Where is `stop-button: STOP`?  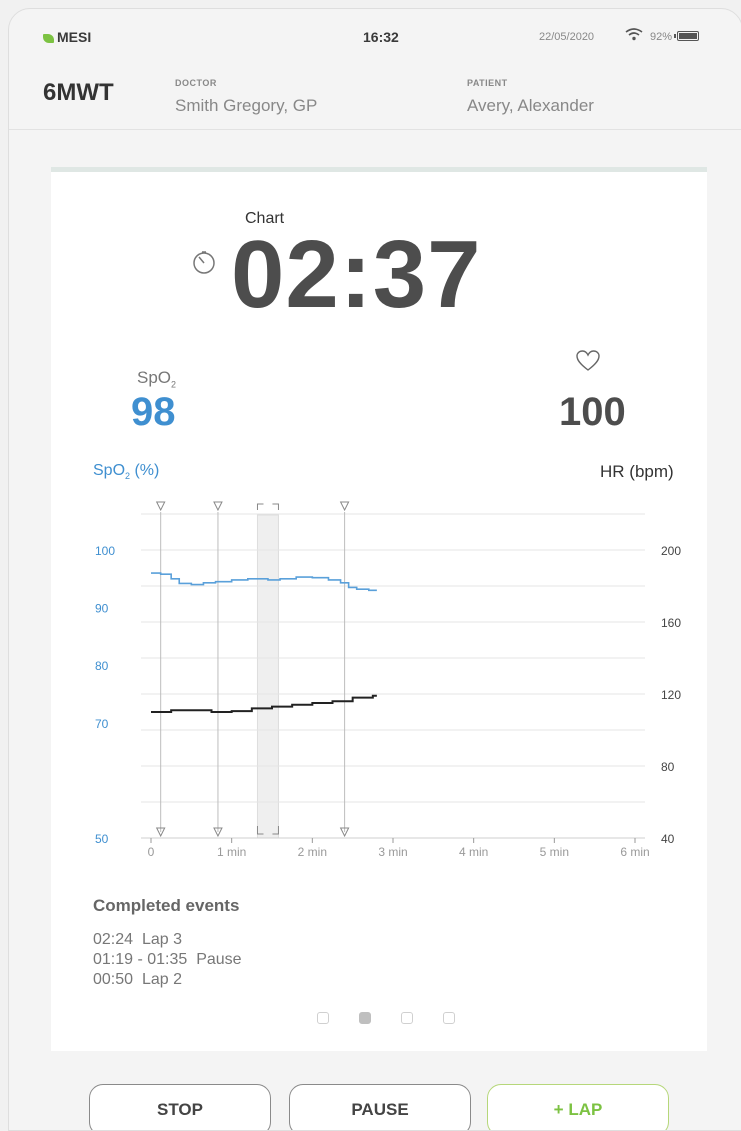
stop-button: STOP is located at coordinates (180, 1107).